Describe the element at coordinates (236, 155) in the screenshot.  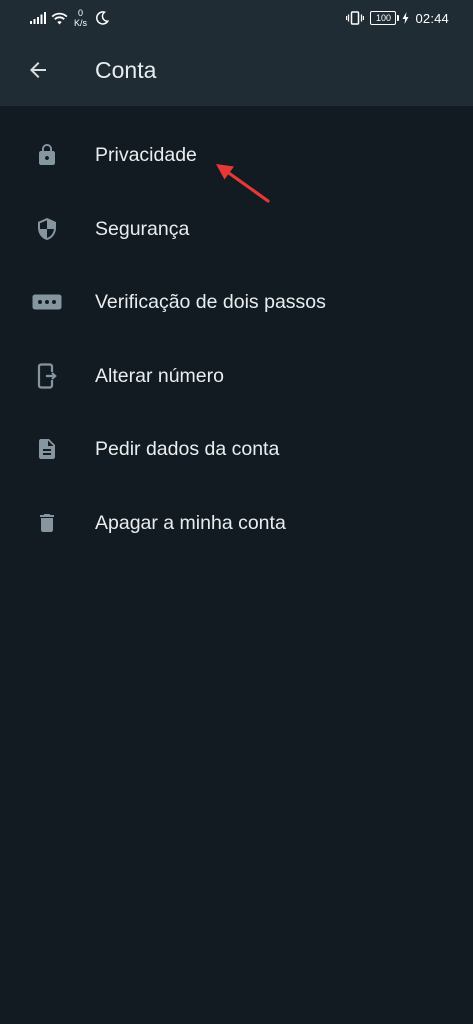
I see `menu-item-privacy: Privacidade` at that location.